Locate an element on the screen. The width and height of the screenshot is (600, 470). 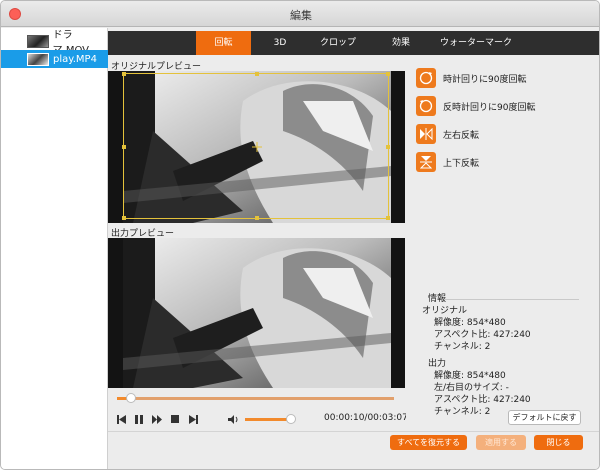
apply-button: 適用する is located at coordinates (501, 442).